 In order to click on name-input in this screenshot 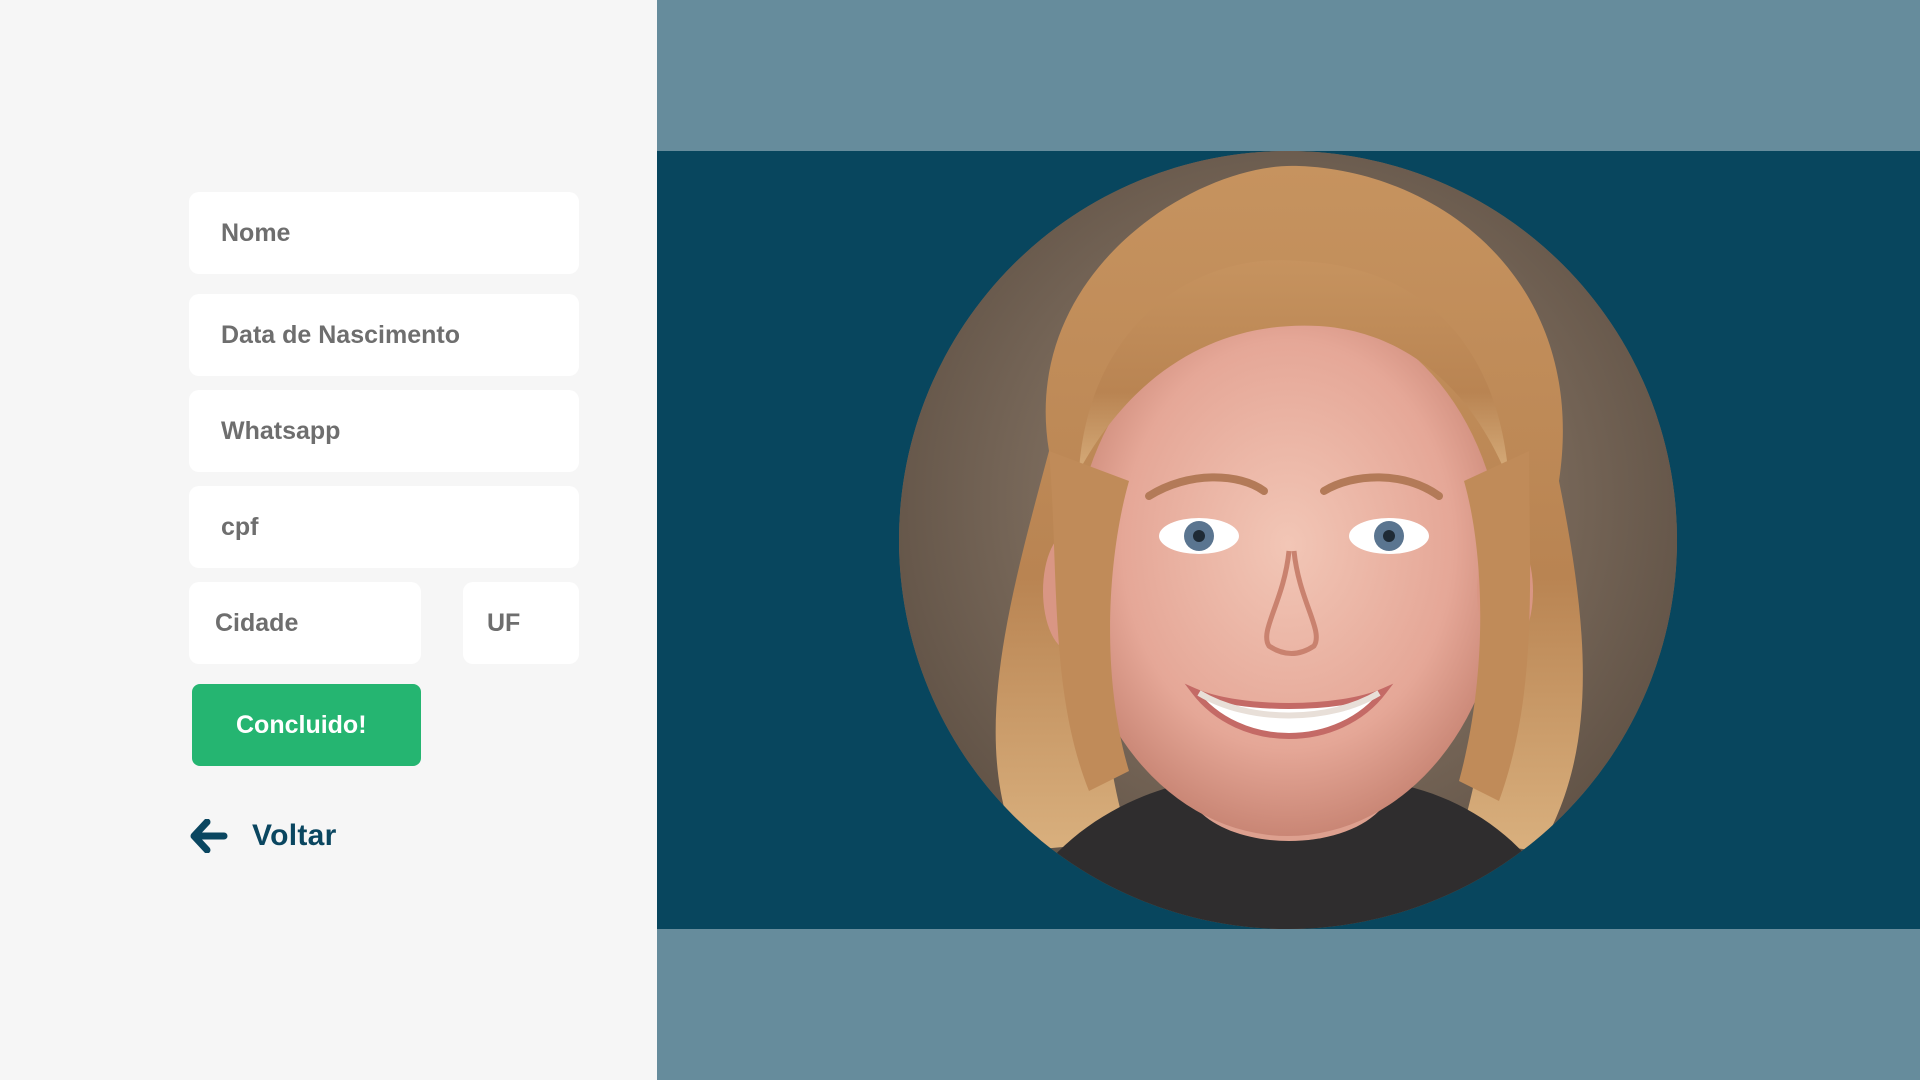, I will do `click(384, 233)`.